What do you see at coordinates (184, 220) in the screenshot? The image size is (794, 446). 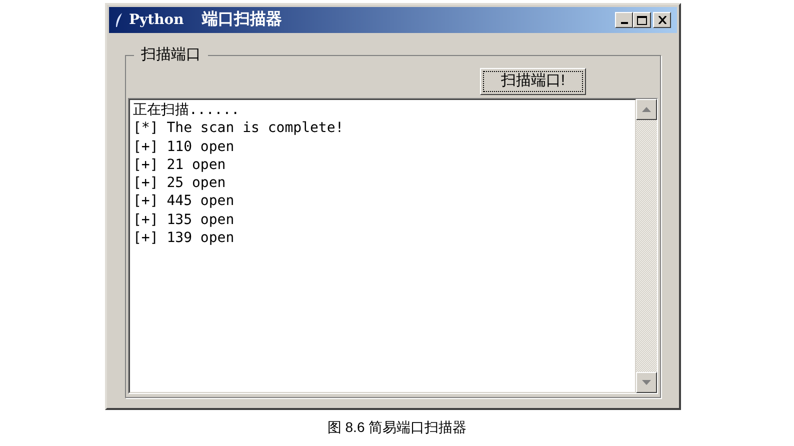 I see `output-line: [+] 135 open` at bounding box center [184, 220].